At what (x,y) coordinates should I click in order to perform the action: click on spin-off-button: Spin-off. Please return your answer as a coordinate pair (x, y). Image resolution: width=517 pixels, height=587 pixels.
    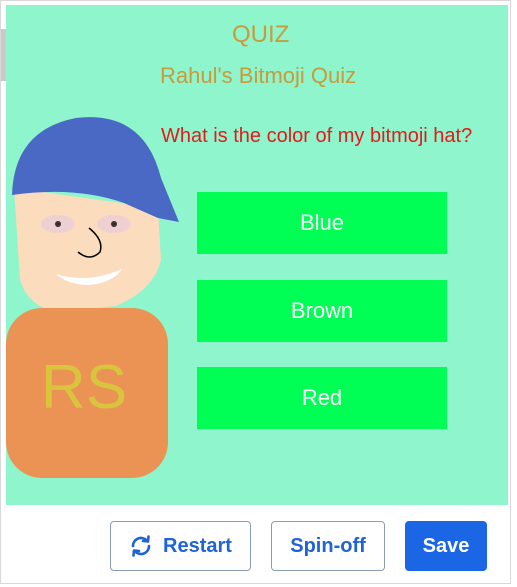
    Looking at the image, I should click on (328, 546).